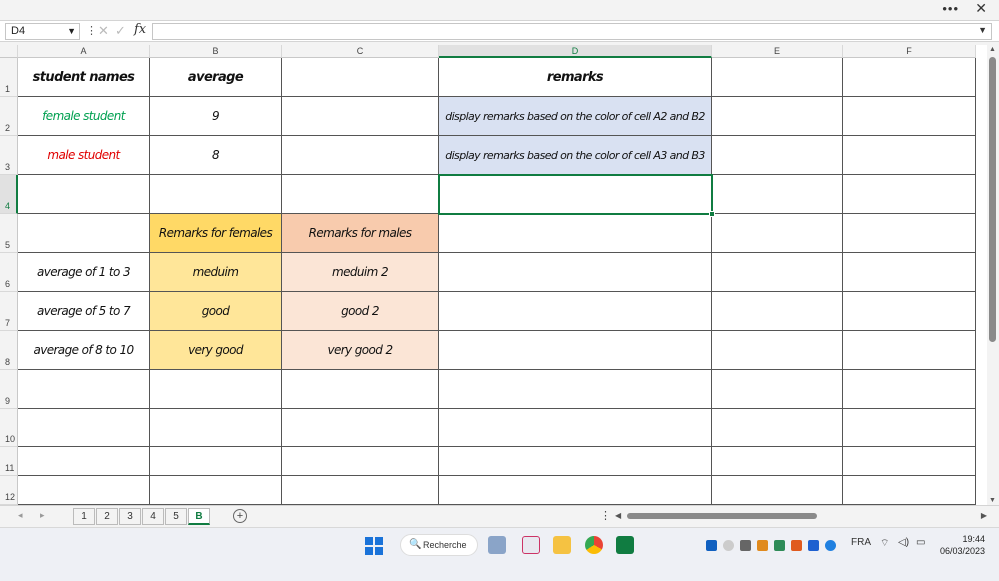 The height and width of the screenshot is (581, 999). Describe the element at coordinates (84, 77) in the screenshot. I see `cell-a1: student names` at that location.